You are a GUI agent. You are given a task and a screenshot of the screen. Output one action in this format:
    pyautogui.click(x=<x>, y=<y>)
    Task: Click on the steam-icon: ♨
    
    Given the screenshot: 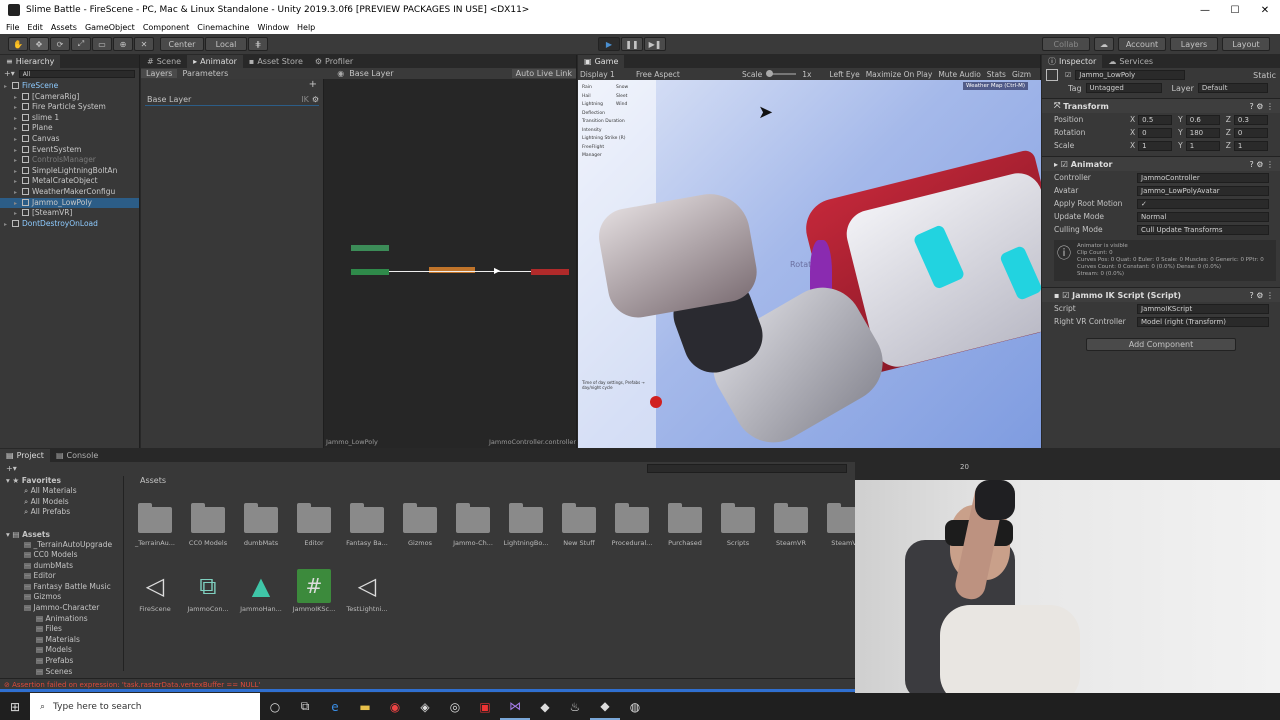 What is the action you would take?
    pyautogui.click(x=575, y=706)
    